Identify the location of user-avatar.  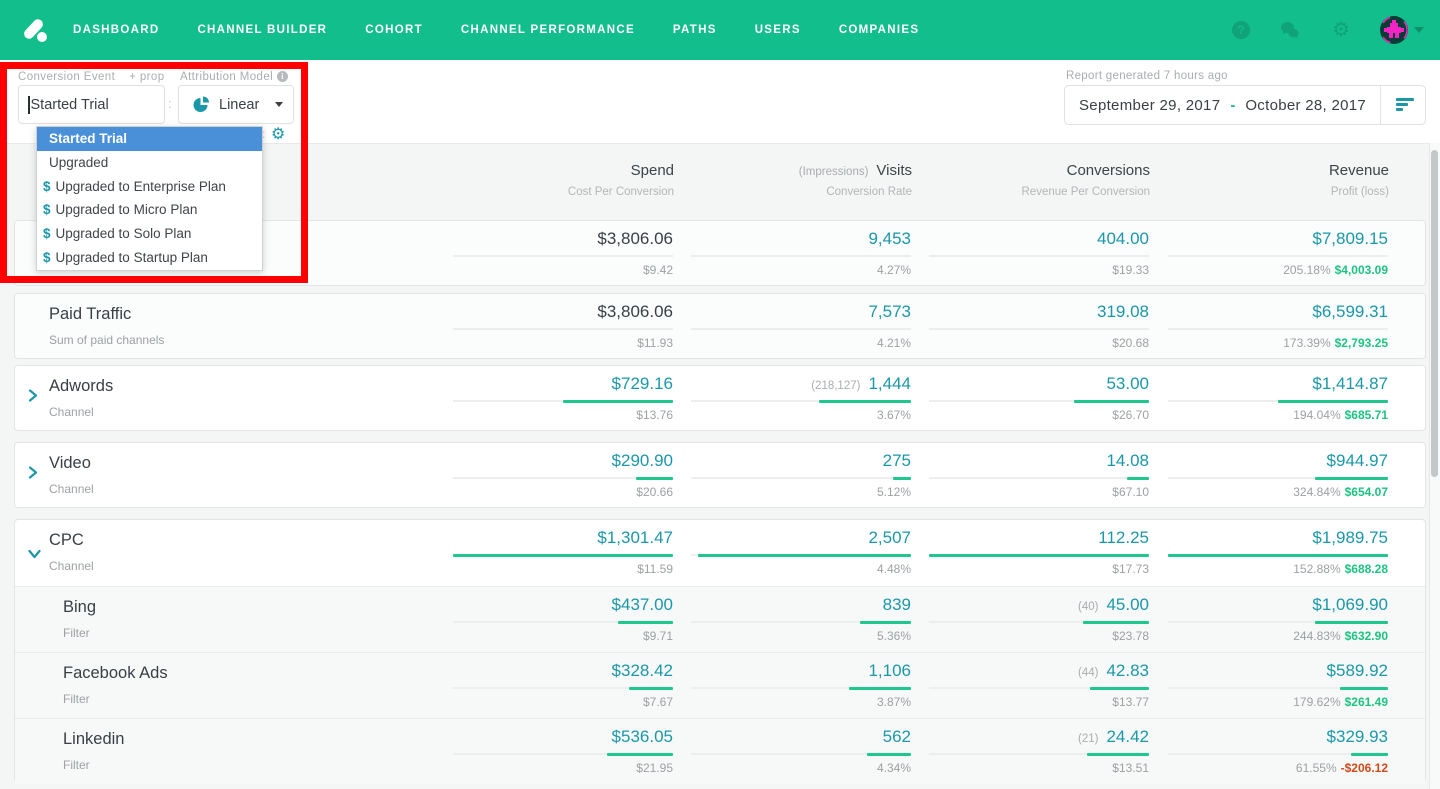
(1394, 30).